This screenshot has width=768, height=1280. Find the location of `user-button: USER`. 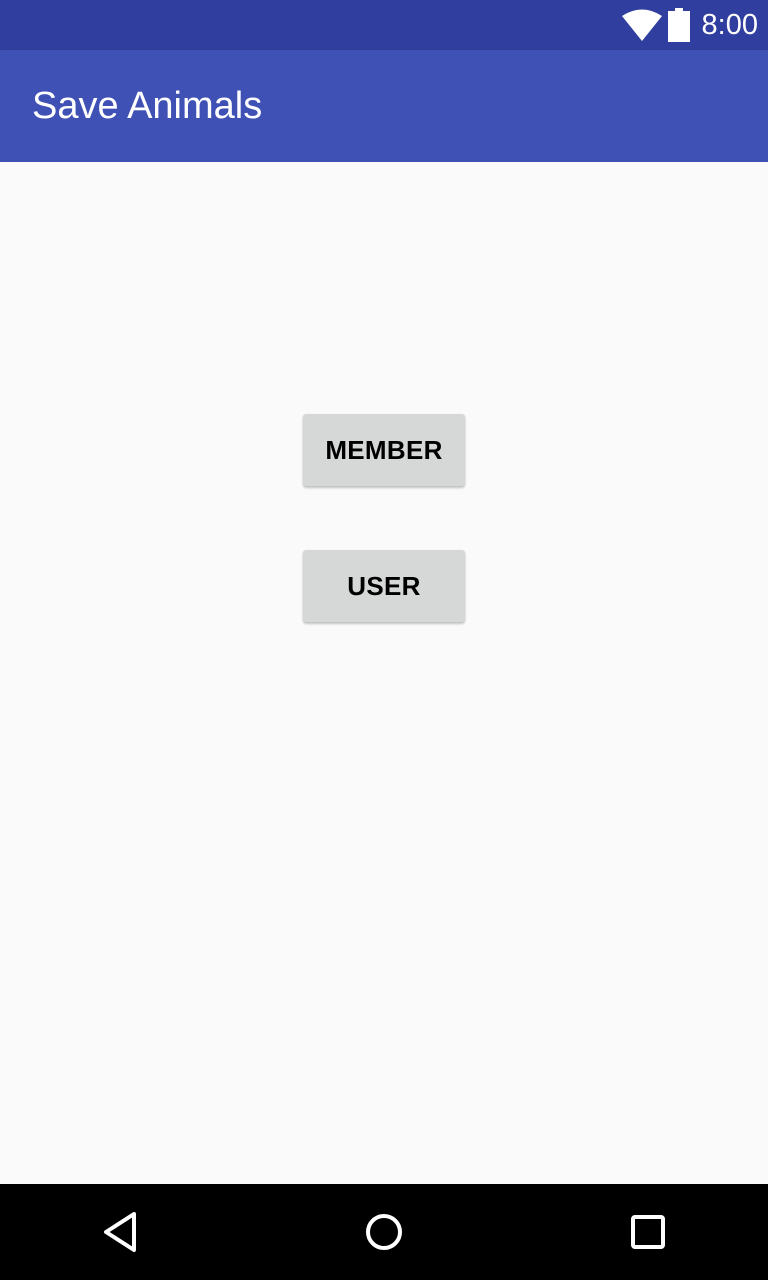

user-button: USER is located at coordinates (384, 586).